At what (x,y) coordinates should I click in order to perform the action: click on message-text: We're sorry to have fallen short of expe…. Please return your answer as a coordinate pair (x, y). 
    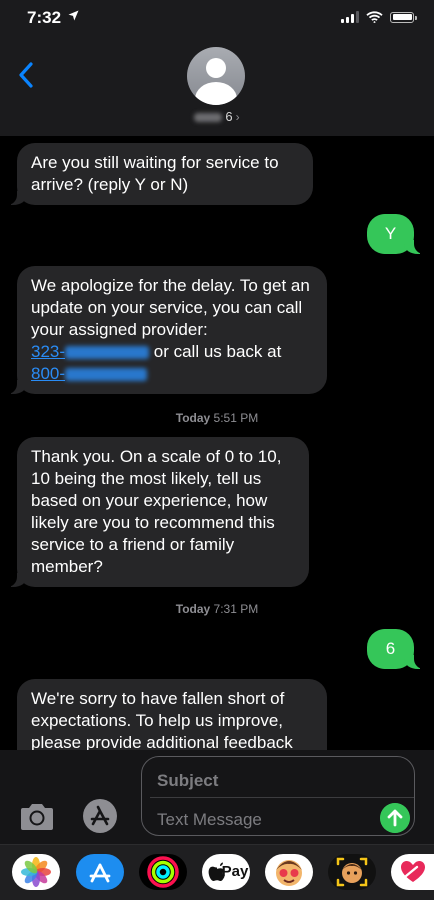
    Looking at the image, I should click on (162, 719).